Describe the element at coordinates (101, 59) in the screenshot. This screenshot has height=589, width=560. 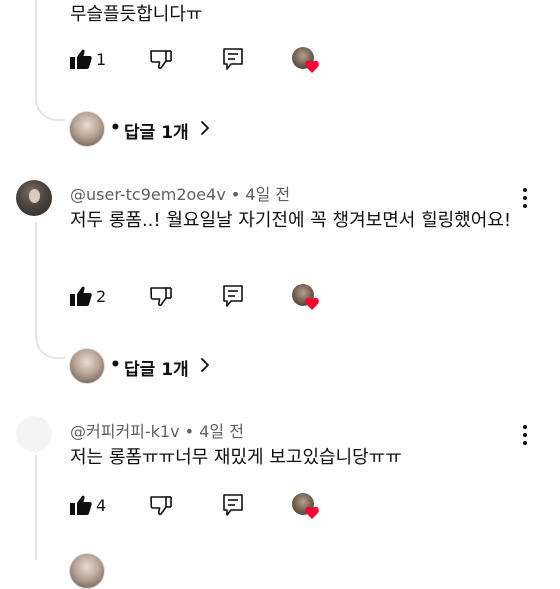
I see `like-count: 1` at that location.